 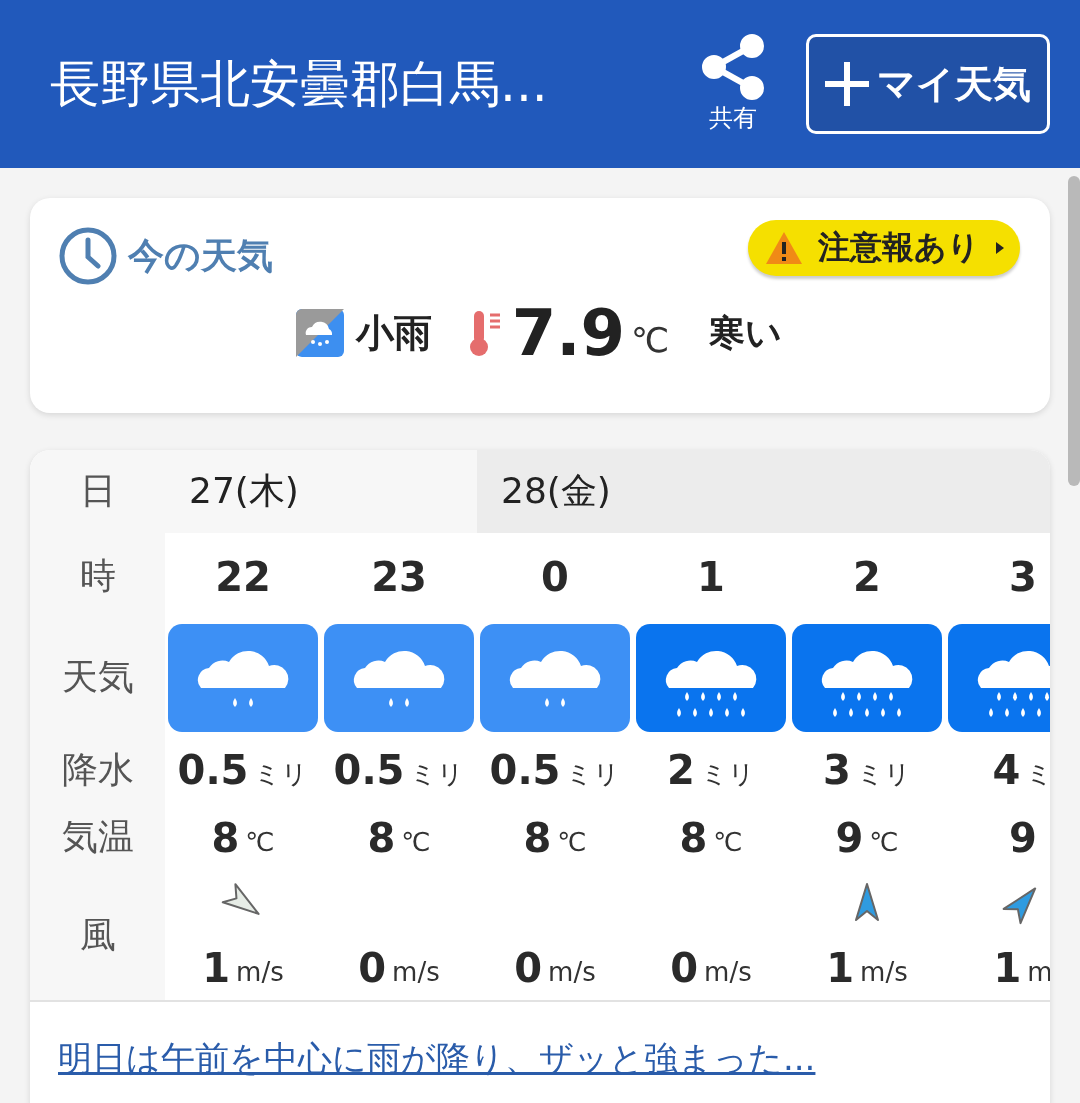 I want to click on date-label: 27(木), so click(x=244, y=491).